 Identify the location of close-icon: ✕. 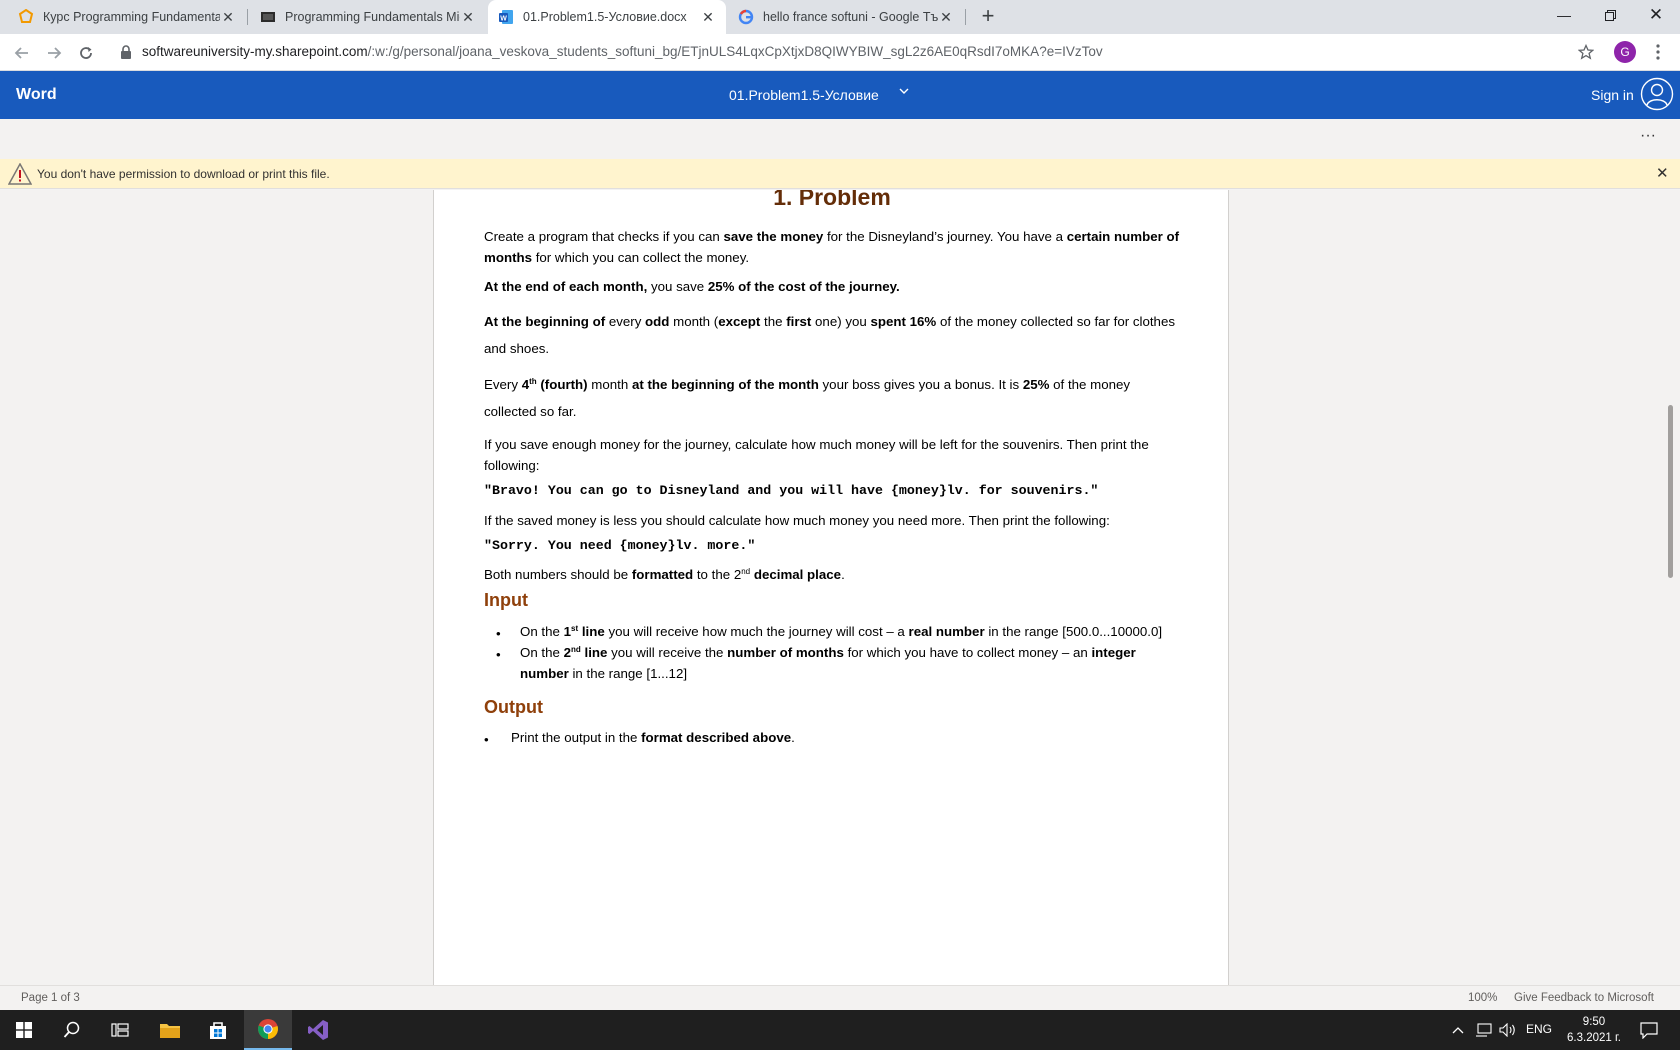
(1662, 173).